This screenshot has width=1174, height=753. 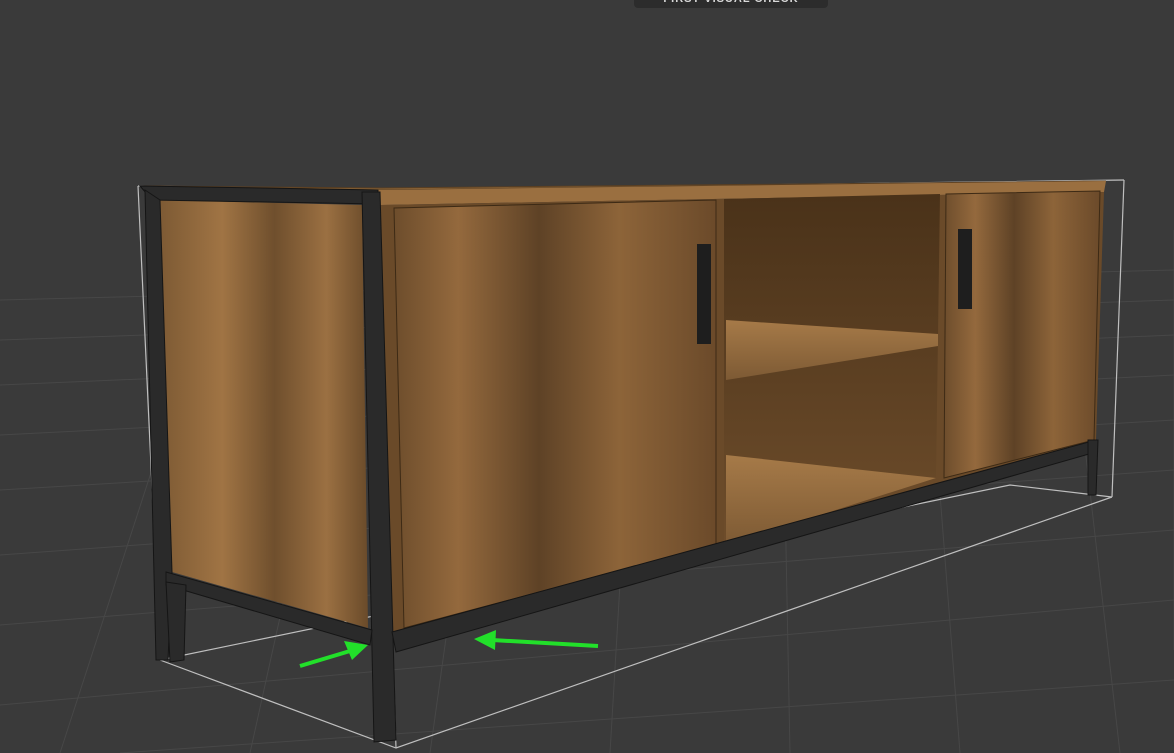 What do you see at coordinates (333, 654) in the screenshot?
I see `arrow-left` at bounding box center [333, 654].